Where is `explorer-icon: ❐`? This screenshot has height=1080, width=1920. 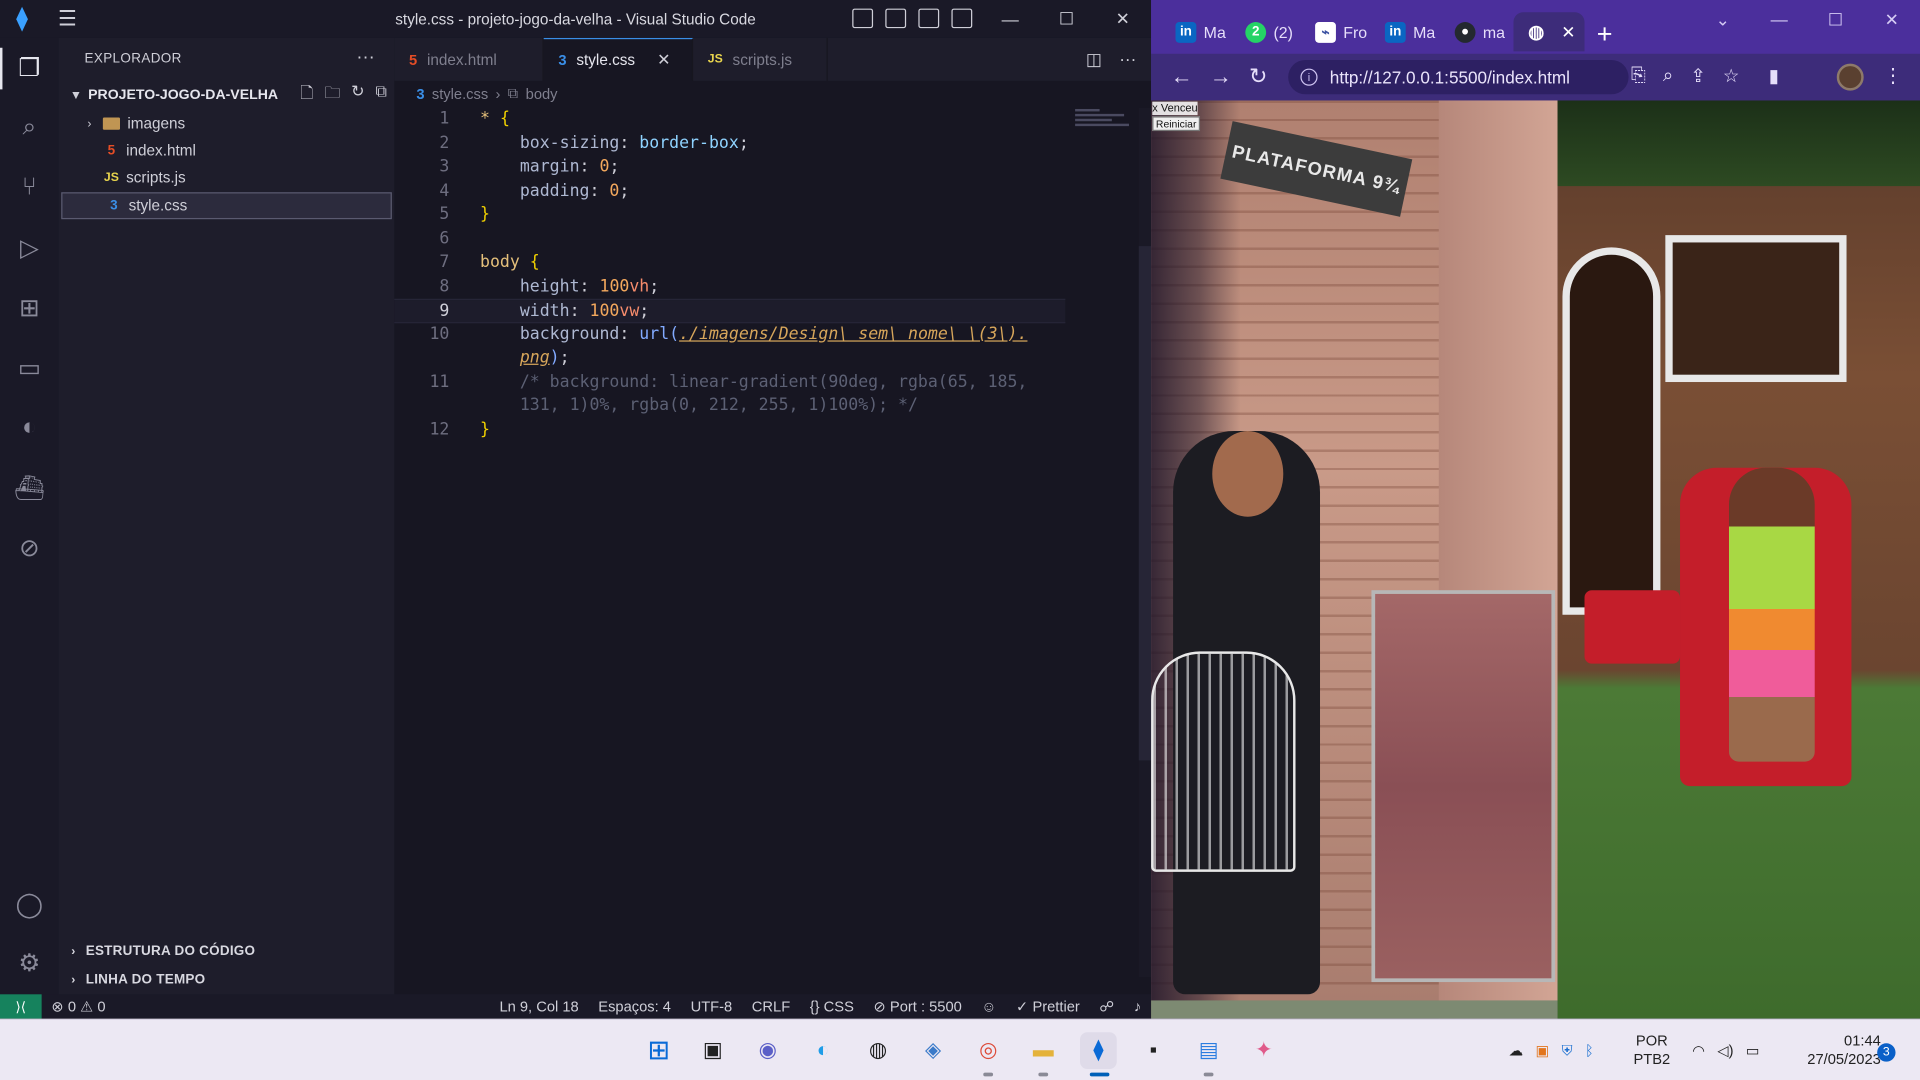 explorer-icon: ❐ is located at coordinates (29, 67).